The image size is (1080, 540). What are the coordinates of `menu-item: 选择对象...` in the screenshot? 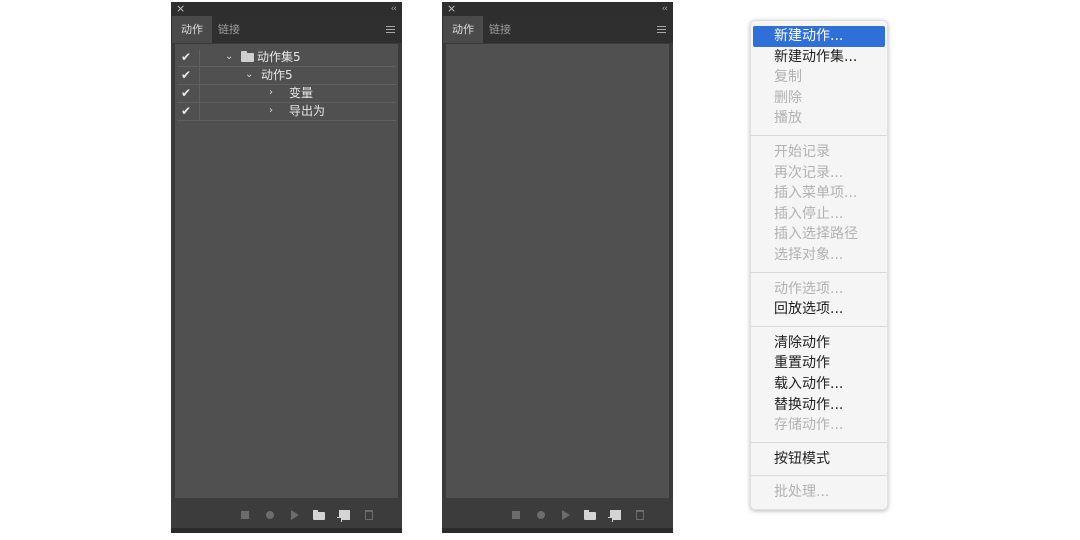 It's located at (809, 255).